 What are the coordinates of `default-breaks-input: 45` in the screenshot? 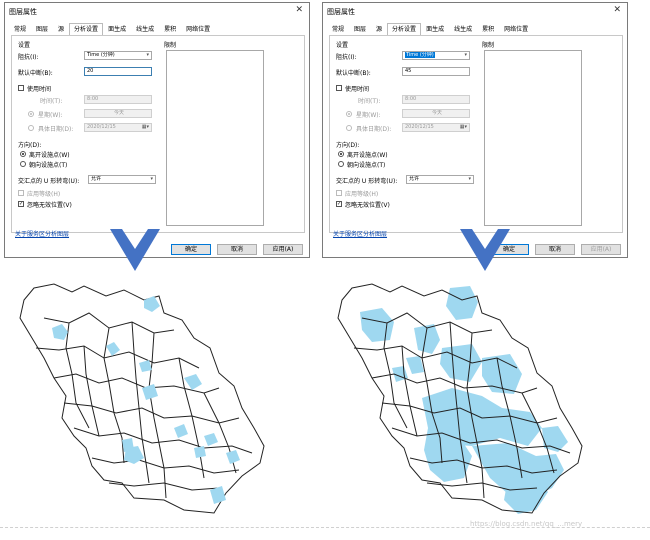 It's located at (436, 71).